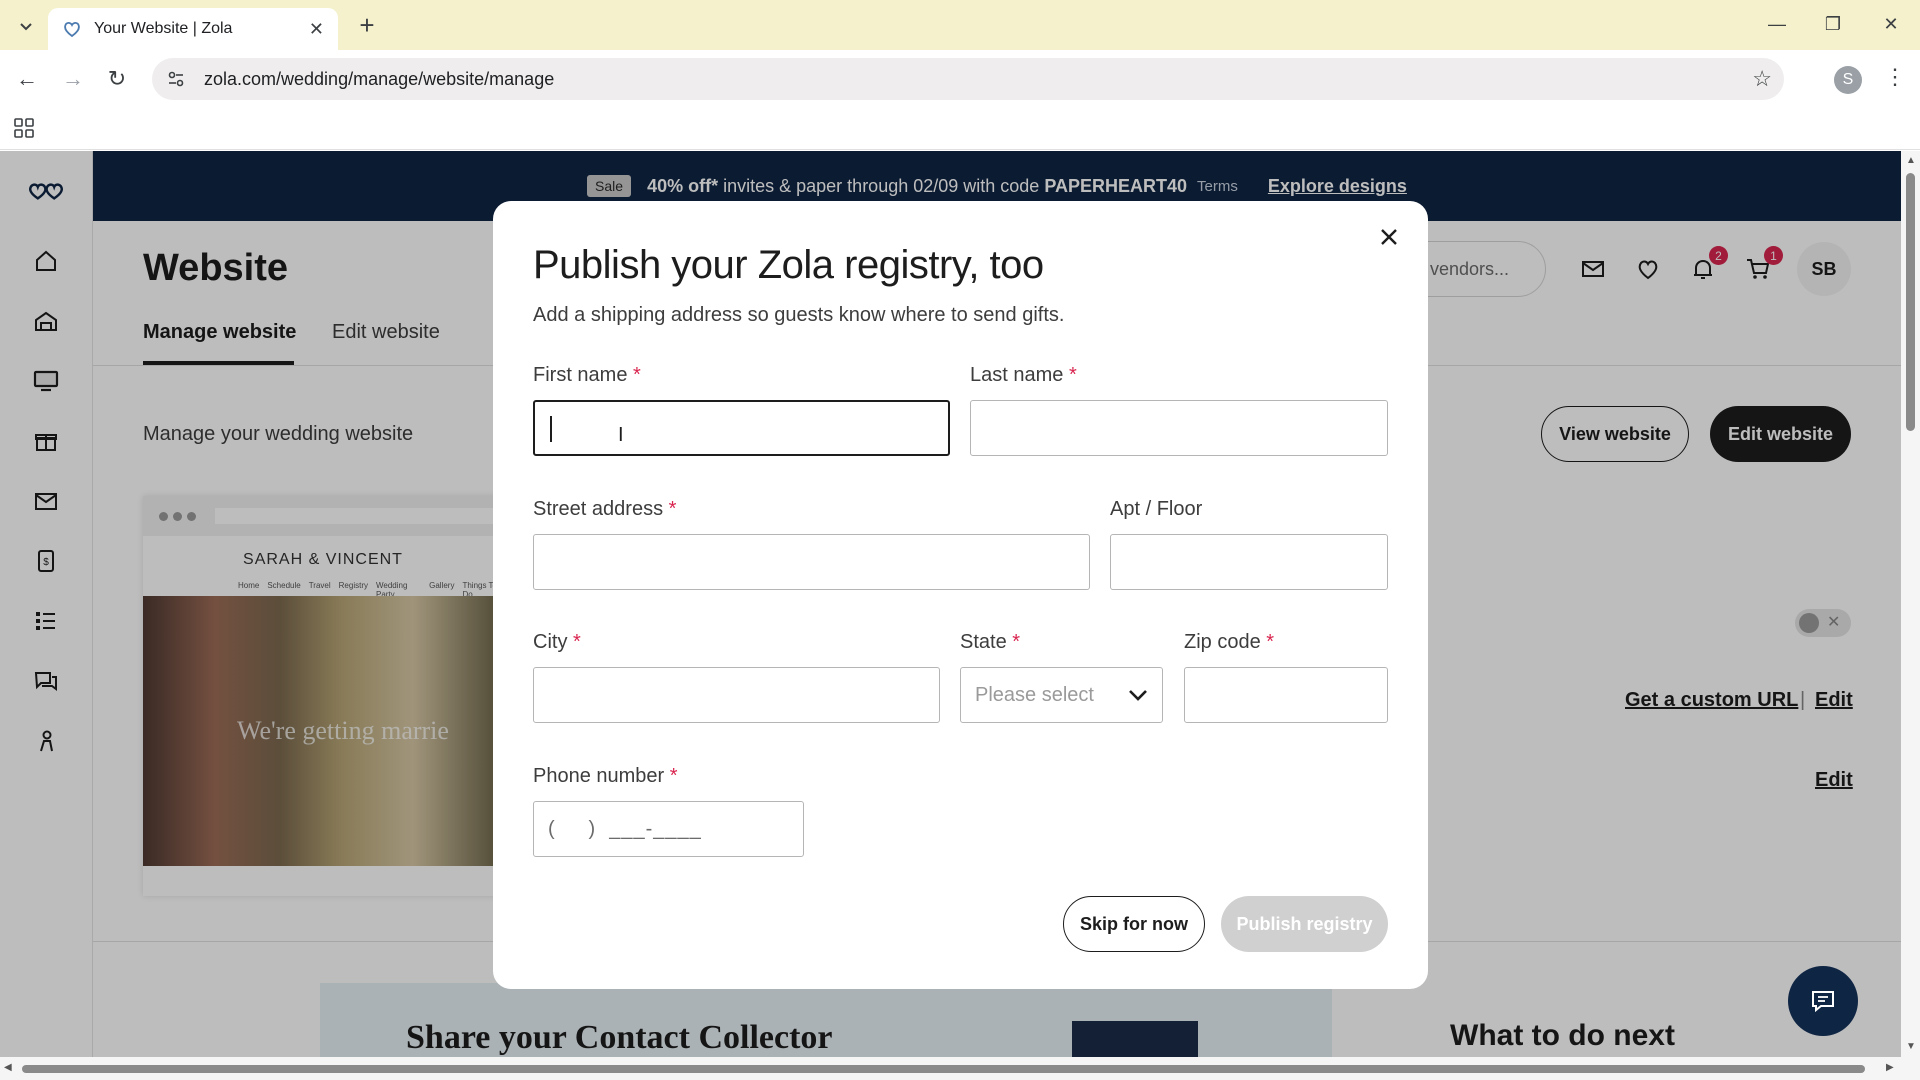 The height and width of the screenshot is (1080, 1920). What do you see at coordinates (625, 828) in the screenshot?
I see `phone-mask: ( ) ___-____` at bounding box center [625, 828].